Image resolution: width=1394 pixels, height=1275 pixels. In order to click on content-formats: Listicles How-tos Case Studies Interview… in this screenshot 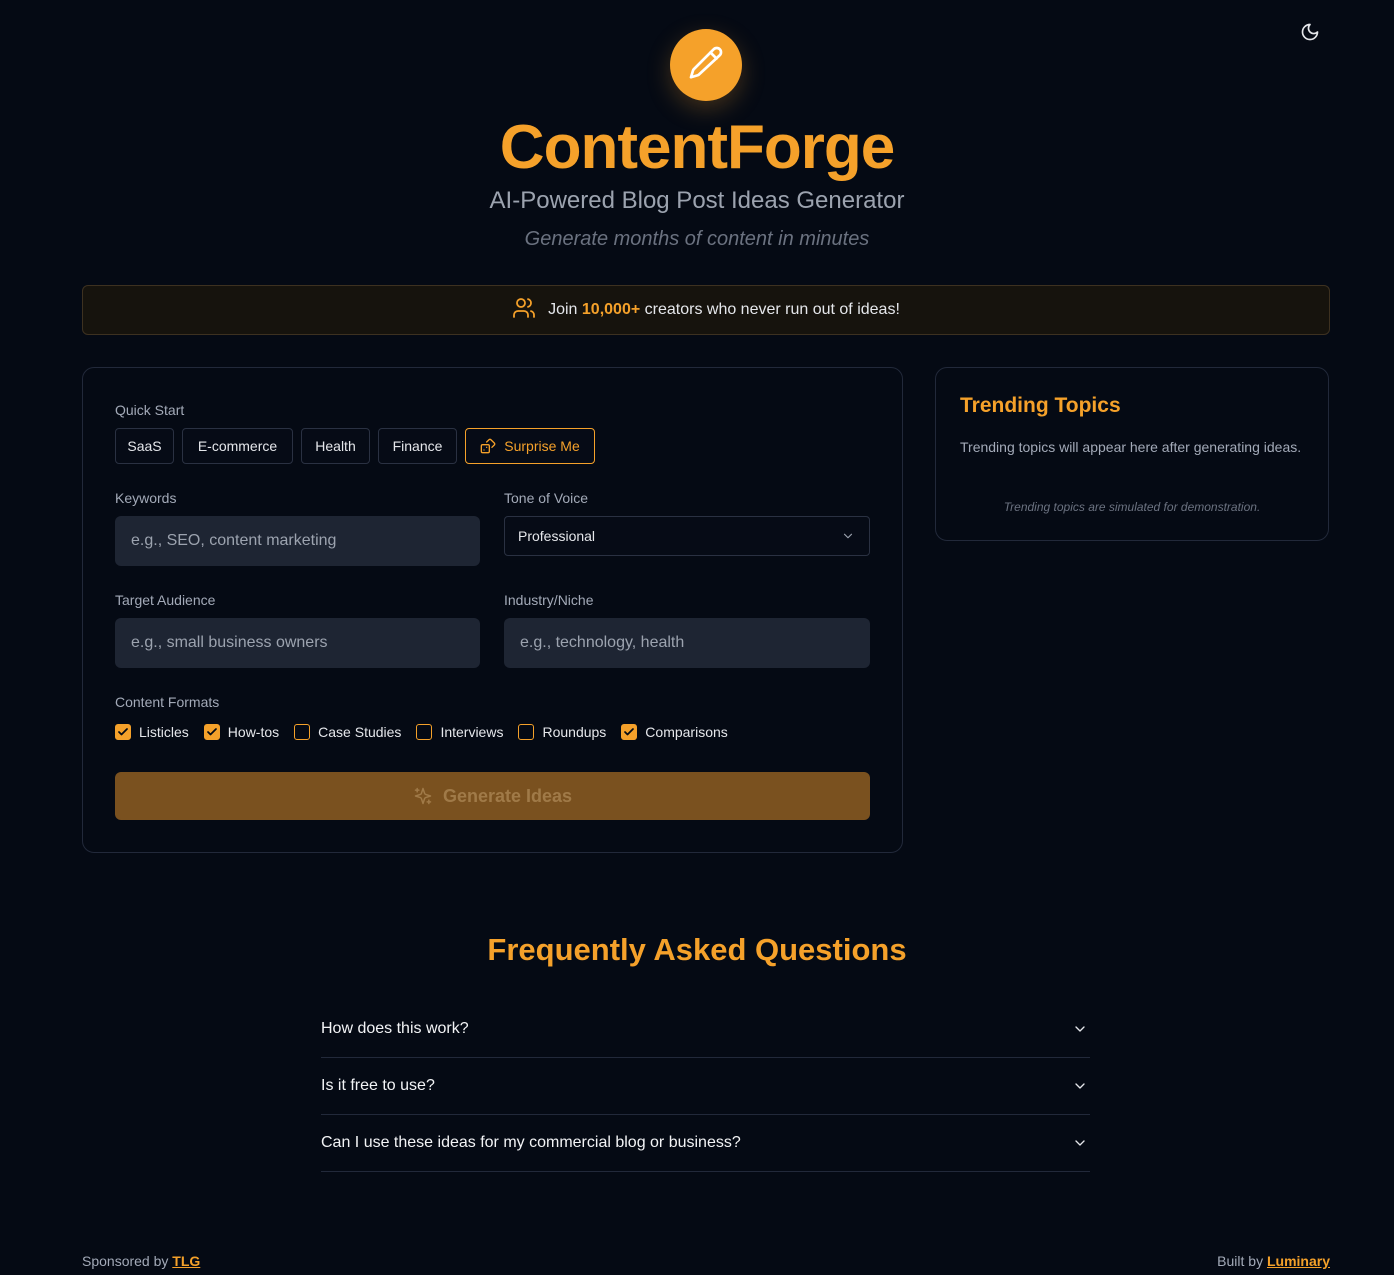, I will do `click(429, 732)`.